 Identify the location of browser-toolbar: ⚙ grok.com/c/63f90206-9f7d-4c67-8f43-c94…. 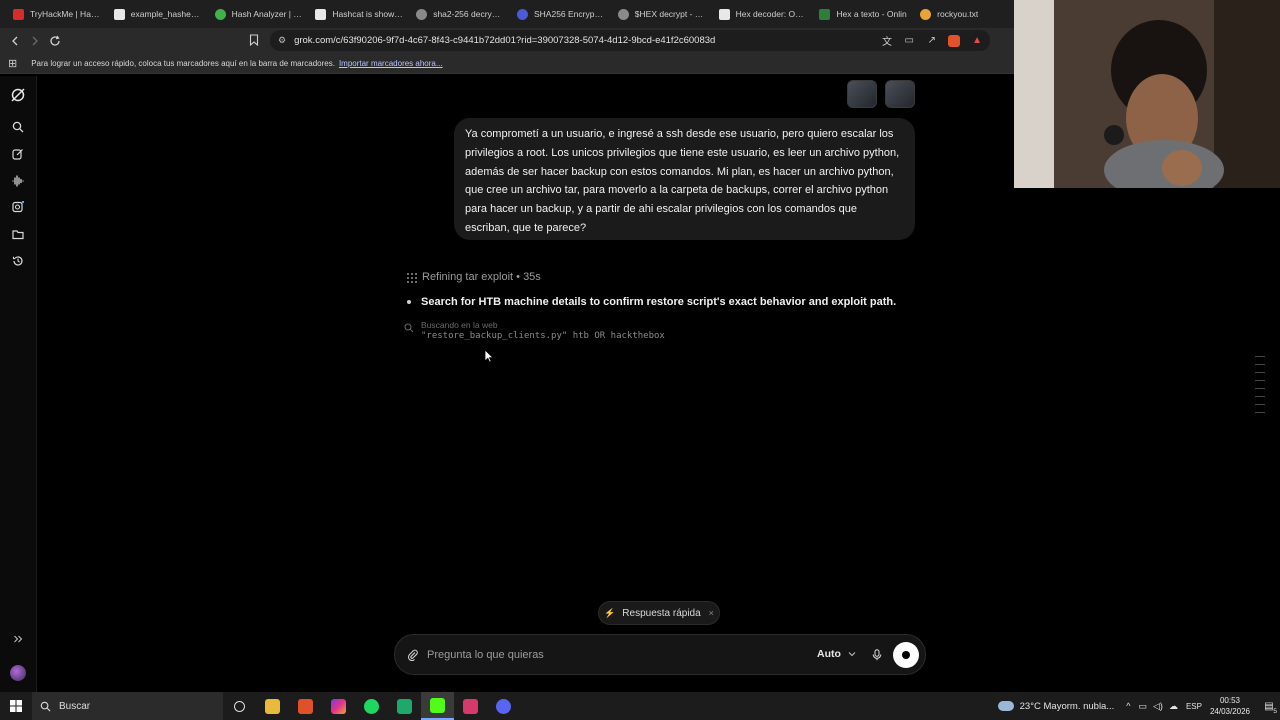
(507, 40).